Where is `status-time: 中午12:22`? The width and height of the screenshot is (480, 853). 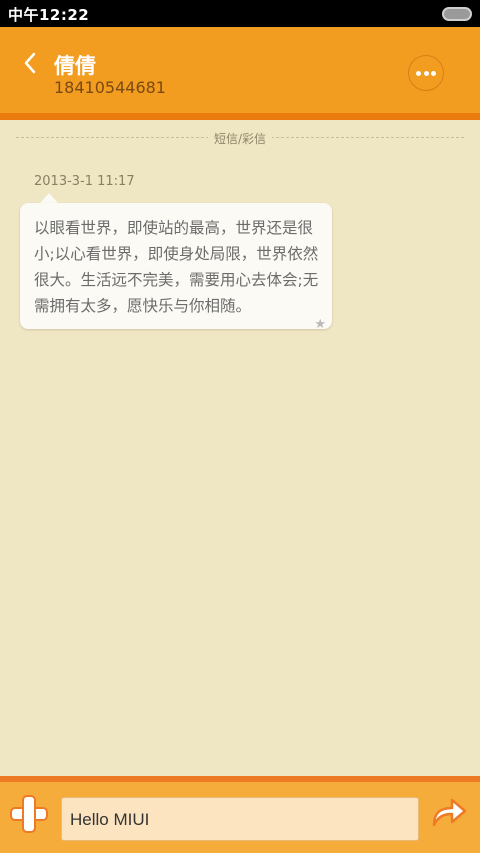
status-time: 中午12:22 is located at coordinates (49, 15).